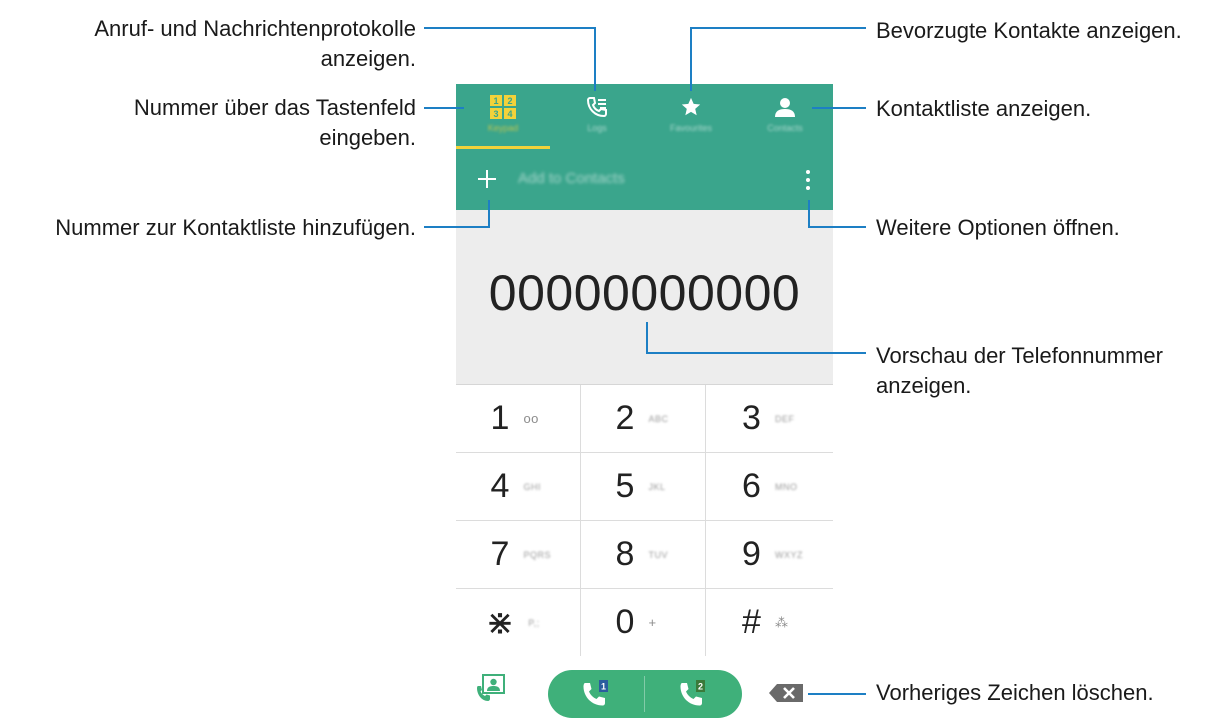 The height and width of the screenshot is (727, 1222). Describe the element at coordinates (691, 107) in the screenshot. I see `star-icon` at that location.